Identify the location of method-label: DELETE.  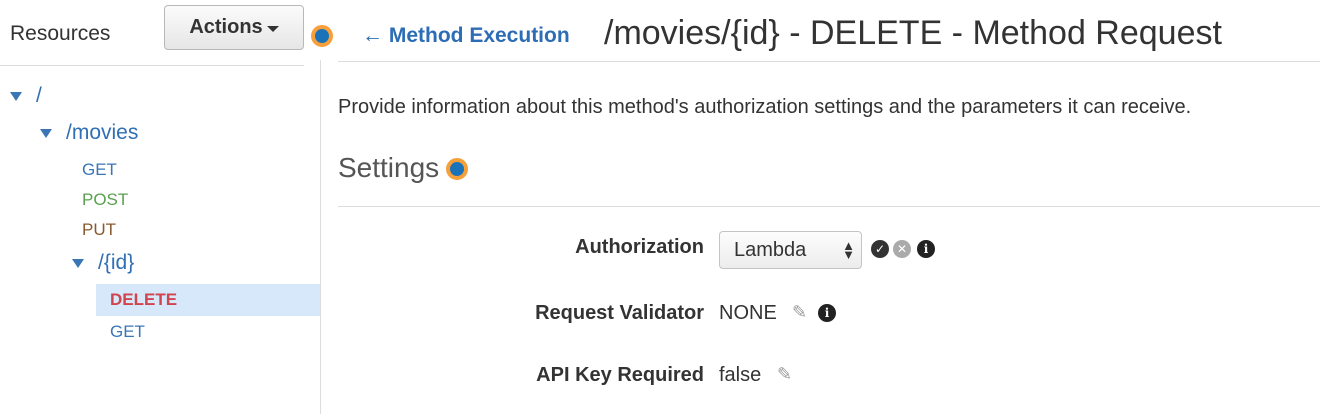
(144, 299).